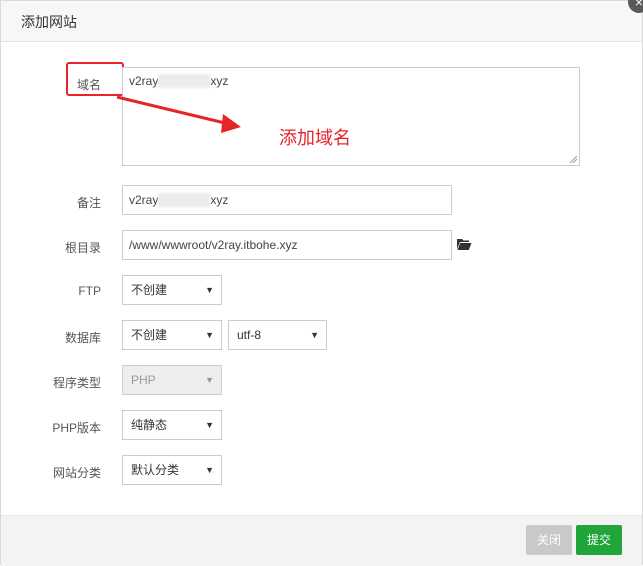  What do you see at coordinates (219, 200) in the screenshot?
I see `remark-value-suffix: xyz` at bounding box center [219, 200].